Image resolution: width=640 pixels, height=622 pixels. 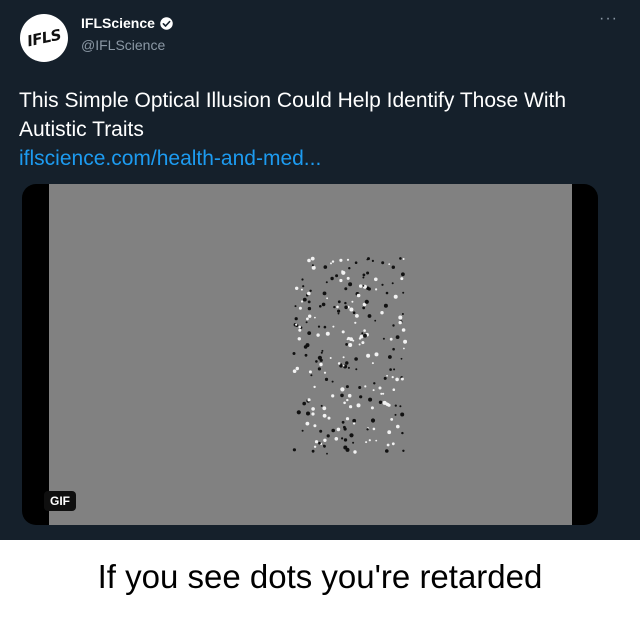 I want to click on user-handle: @IFLScience, so click(x=123, y=45).